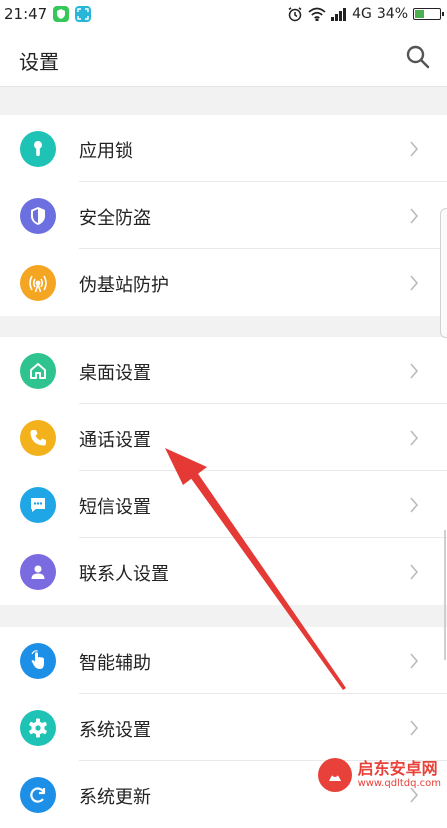  I want to click on gear-icon, so click(38, 728).